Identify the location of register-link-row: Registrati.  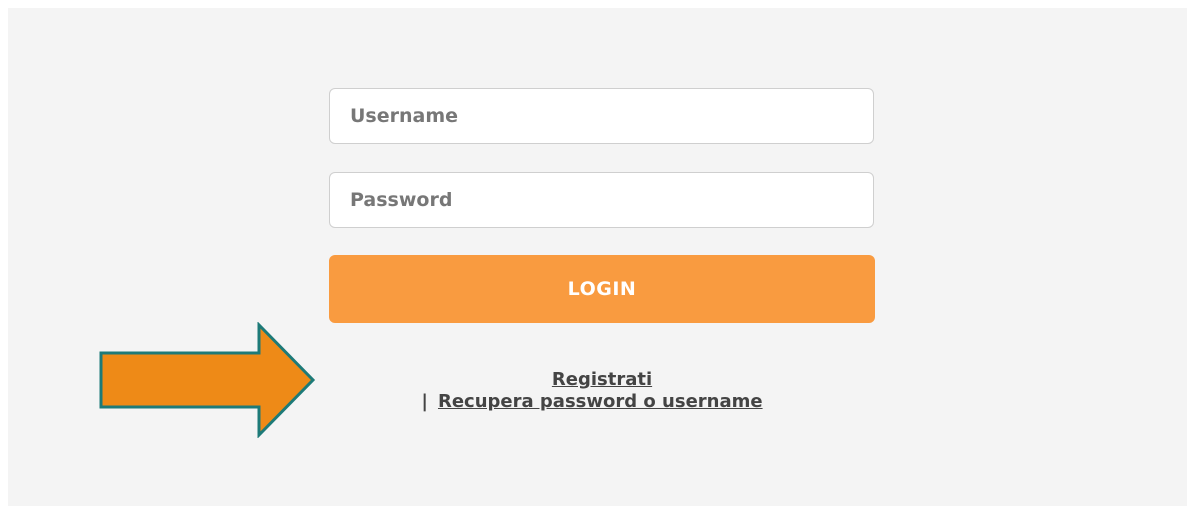
(602, 380).